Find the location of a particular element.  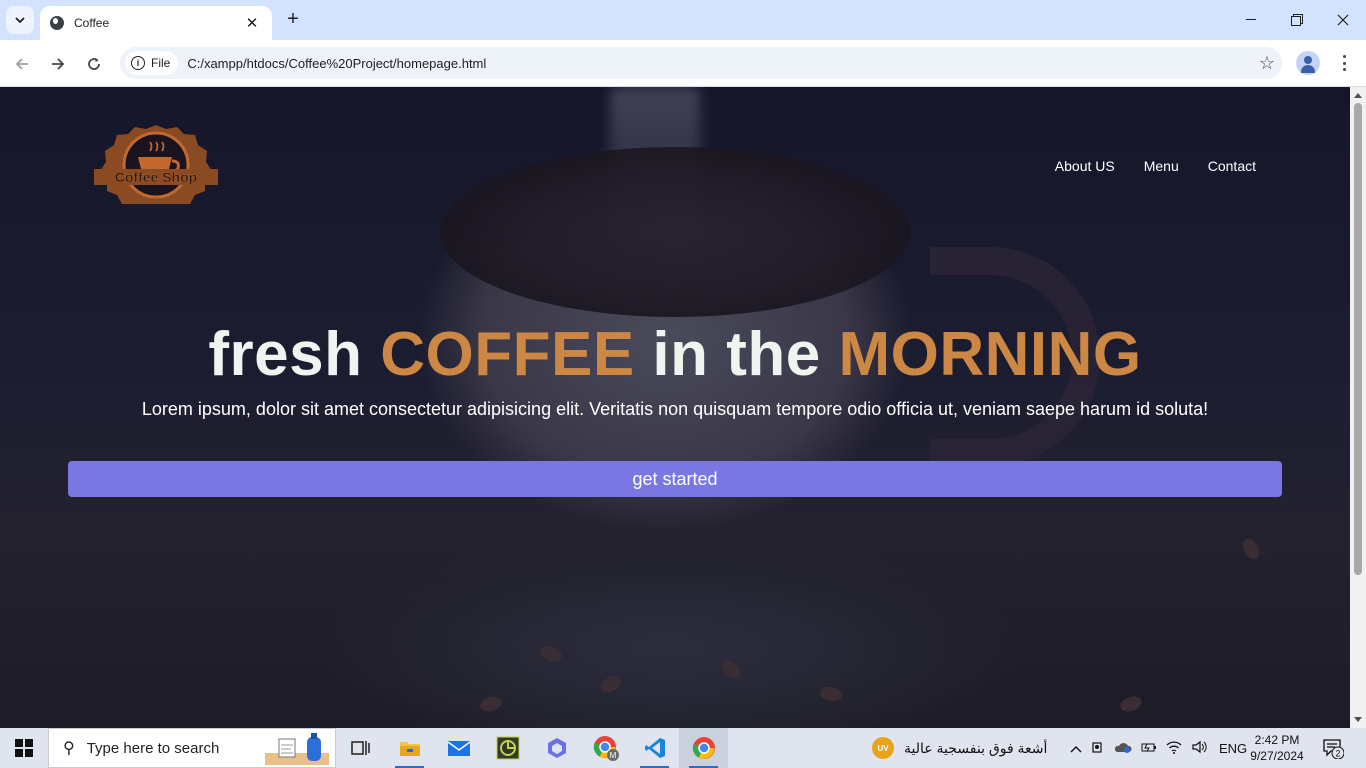

forward-button is located at coordinates (58, 64).